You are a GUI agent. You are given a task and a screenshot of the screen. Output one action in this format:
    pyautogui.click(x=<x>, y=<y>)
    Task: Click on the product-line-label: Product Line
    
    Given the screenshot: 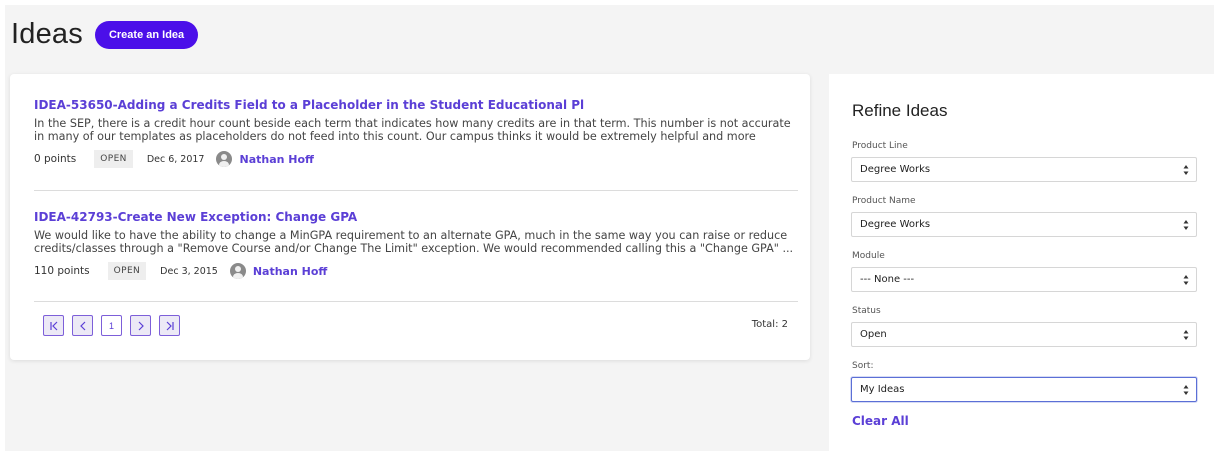 What is the action you would take?
    pyautogui.click(x=880, y=146)
    